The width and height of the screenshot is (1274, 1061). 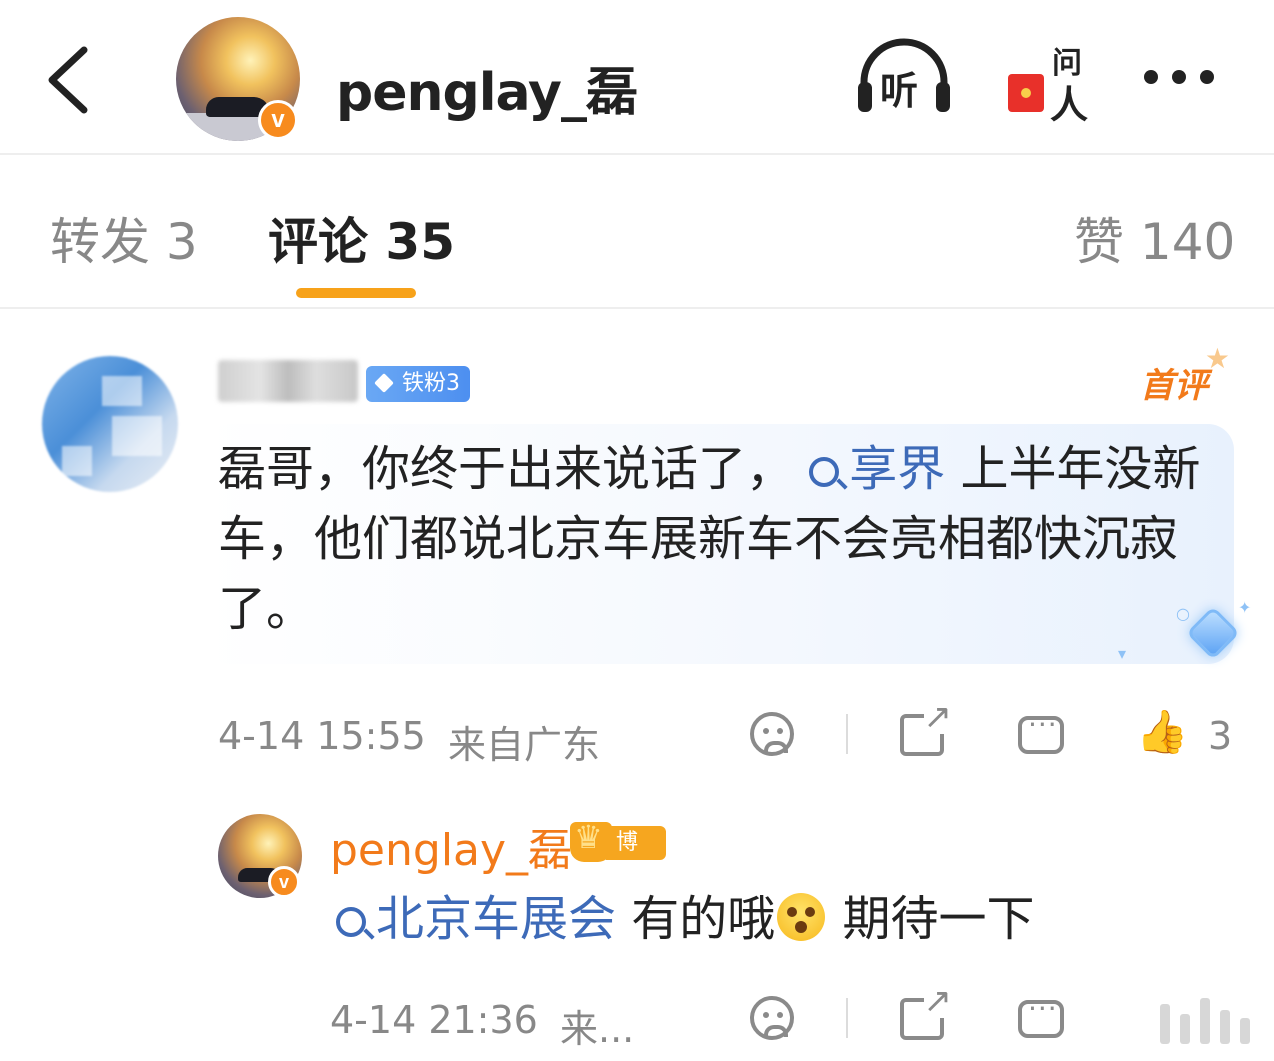 I want to click on blogger-badge: 博主, so click(x=618, y=853).